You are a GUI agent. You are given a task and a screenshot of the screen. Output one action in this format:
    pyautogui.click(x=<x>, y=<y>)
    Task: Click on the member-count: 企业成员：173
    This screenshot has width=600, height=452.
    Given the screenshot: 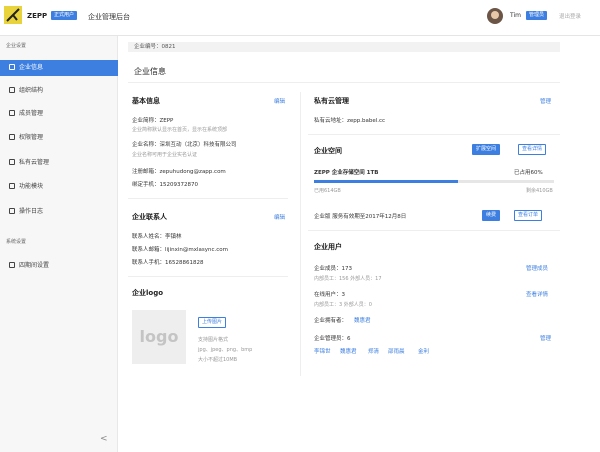 What is the action you would take?
    pyautogui.click(x=333, y=269)
    